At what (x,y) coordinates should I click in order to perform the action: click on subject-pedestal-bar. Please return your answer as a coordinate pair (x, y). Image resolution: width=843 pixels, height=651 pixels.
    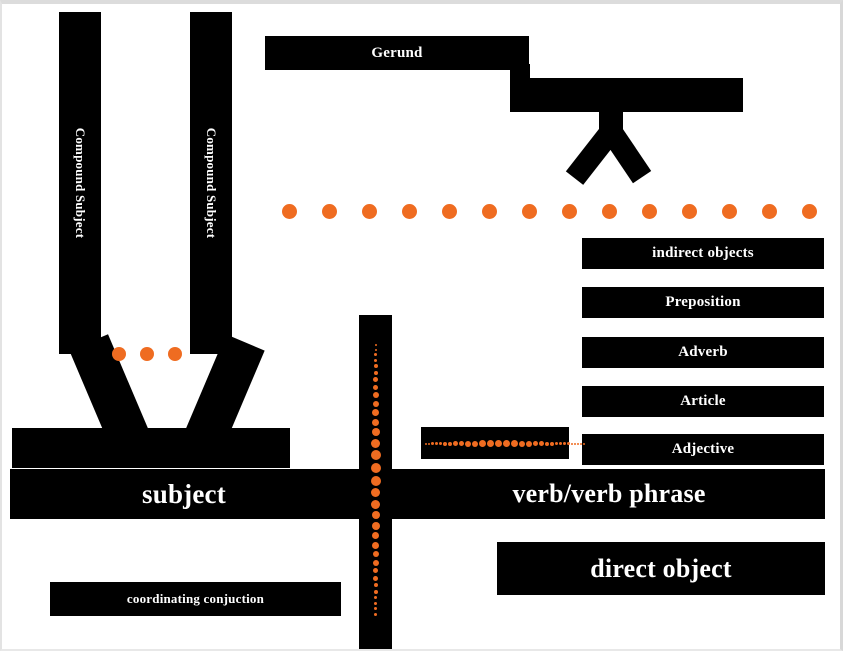
    Looking at the image, I should click on (151, 448).